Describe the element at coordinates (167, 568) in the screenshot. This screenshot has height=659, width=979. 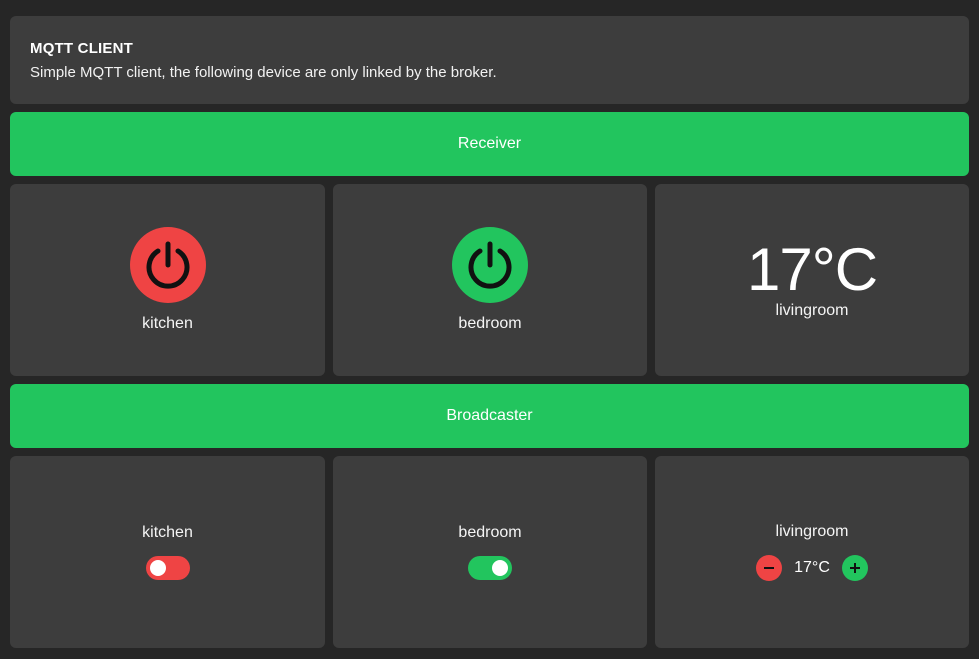
I see `kitchen-toggle` at that location.